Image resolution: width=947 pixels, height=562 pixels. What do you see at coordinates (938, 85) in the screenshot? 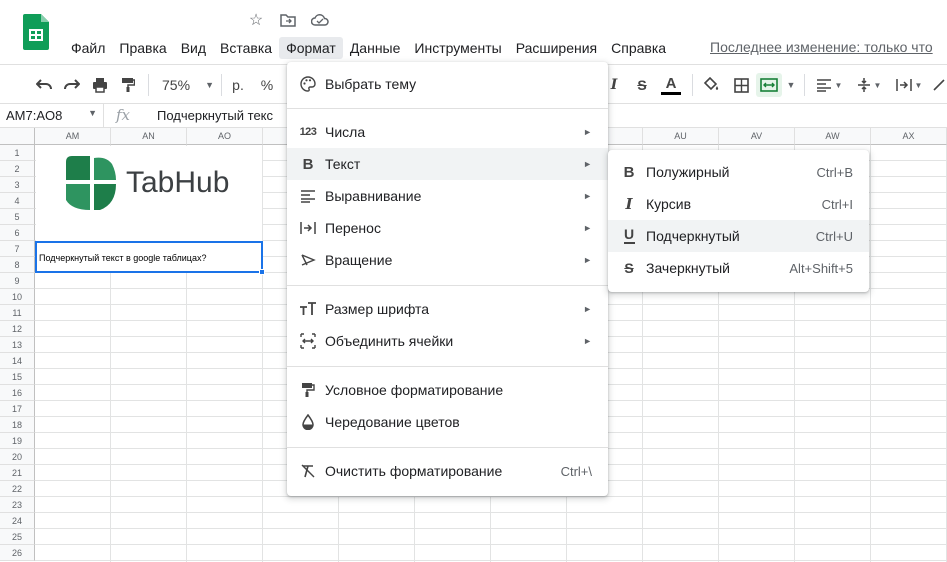
I see `text-rotation-icon` at bounding box center [938, 85].